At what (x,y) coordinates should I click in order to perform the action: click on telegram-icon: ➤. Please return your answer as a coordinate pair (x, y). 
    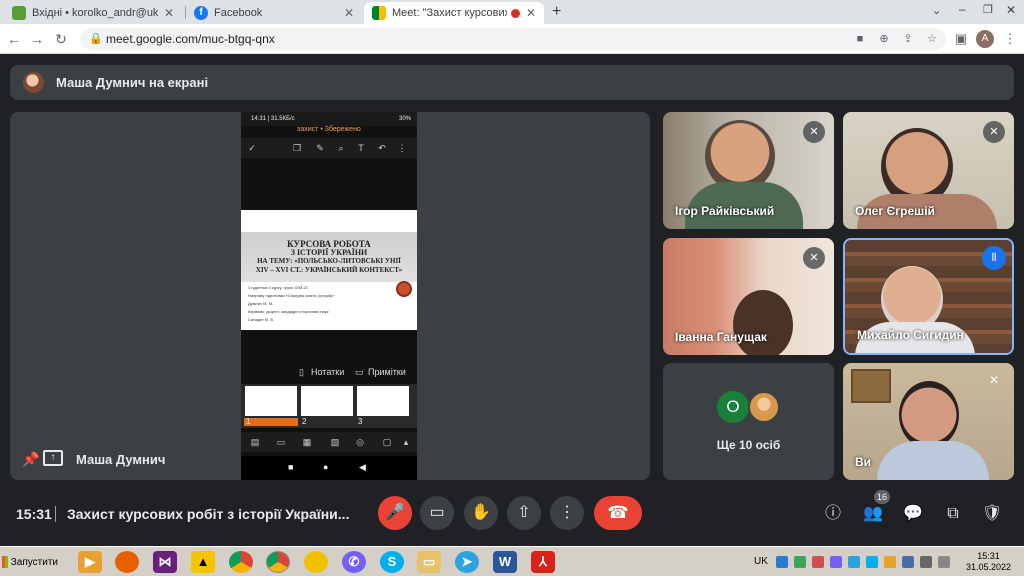
    Looking at the image, I should click on (467, 562).